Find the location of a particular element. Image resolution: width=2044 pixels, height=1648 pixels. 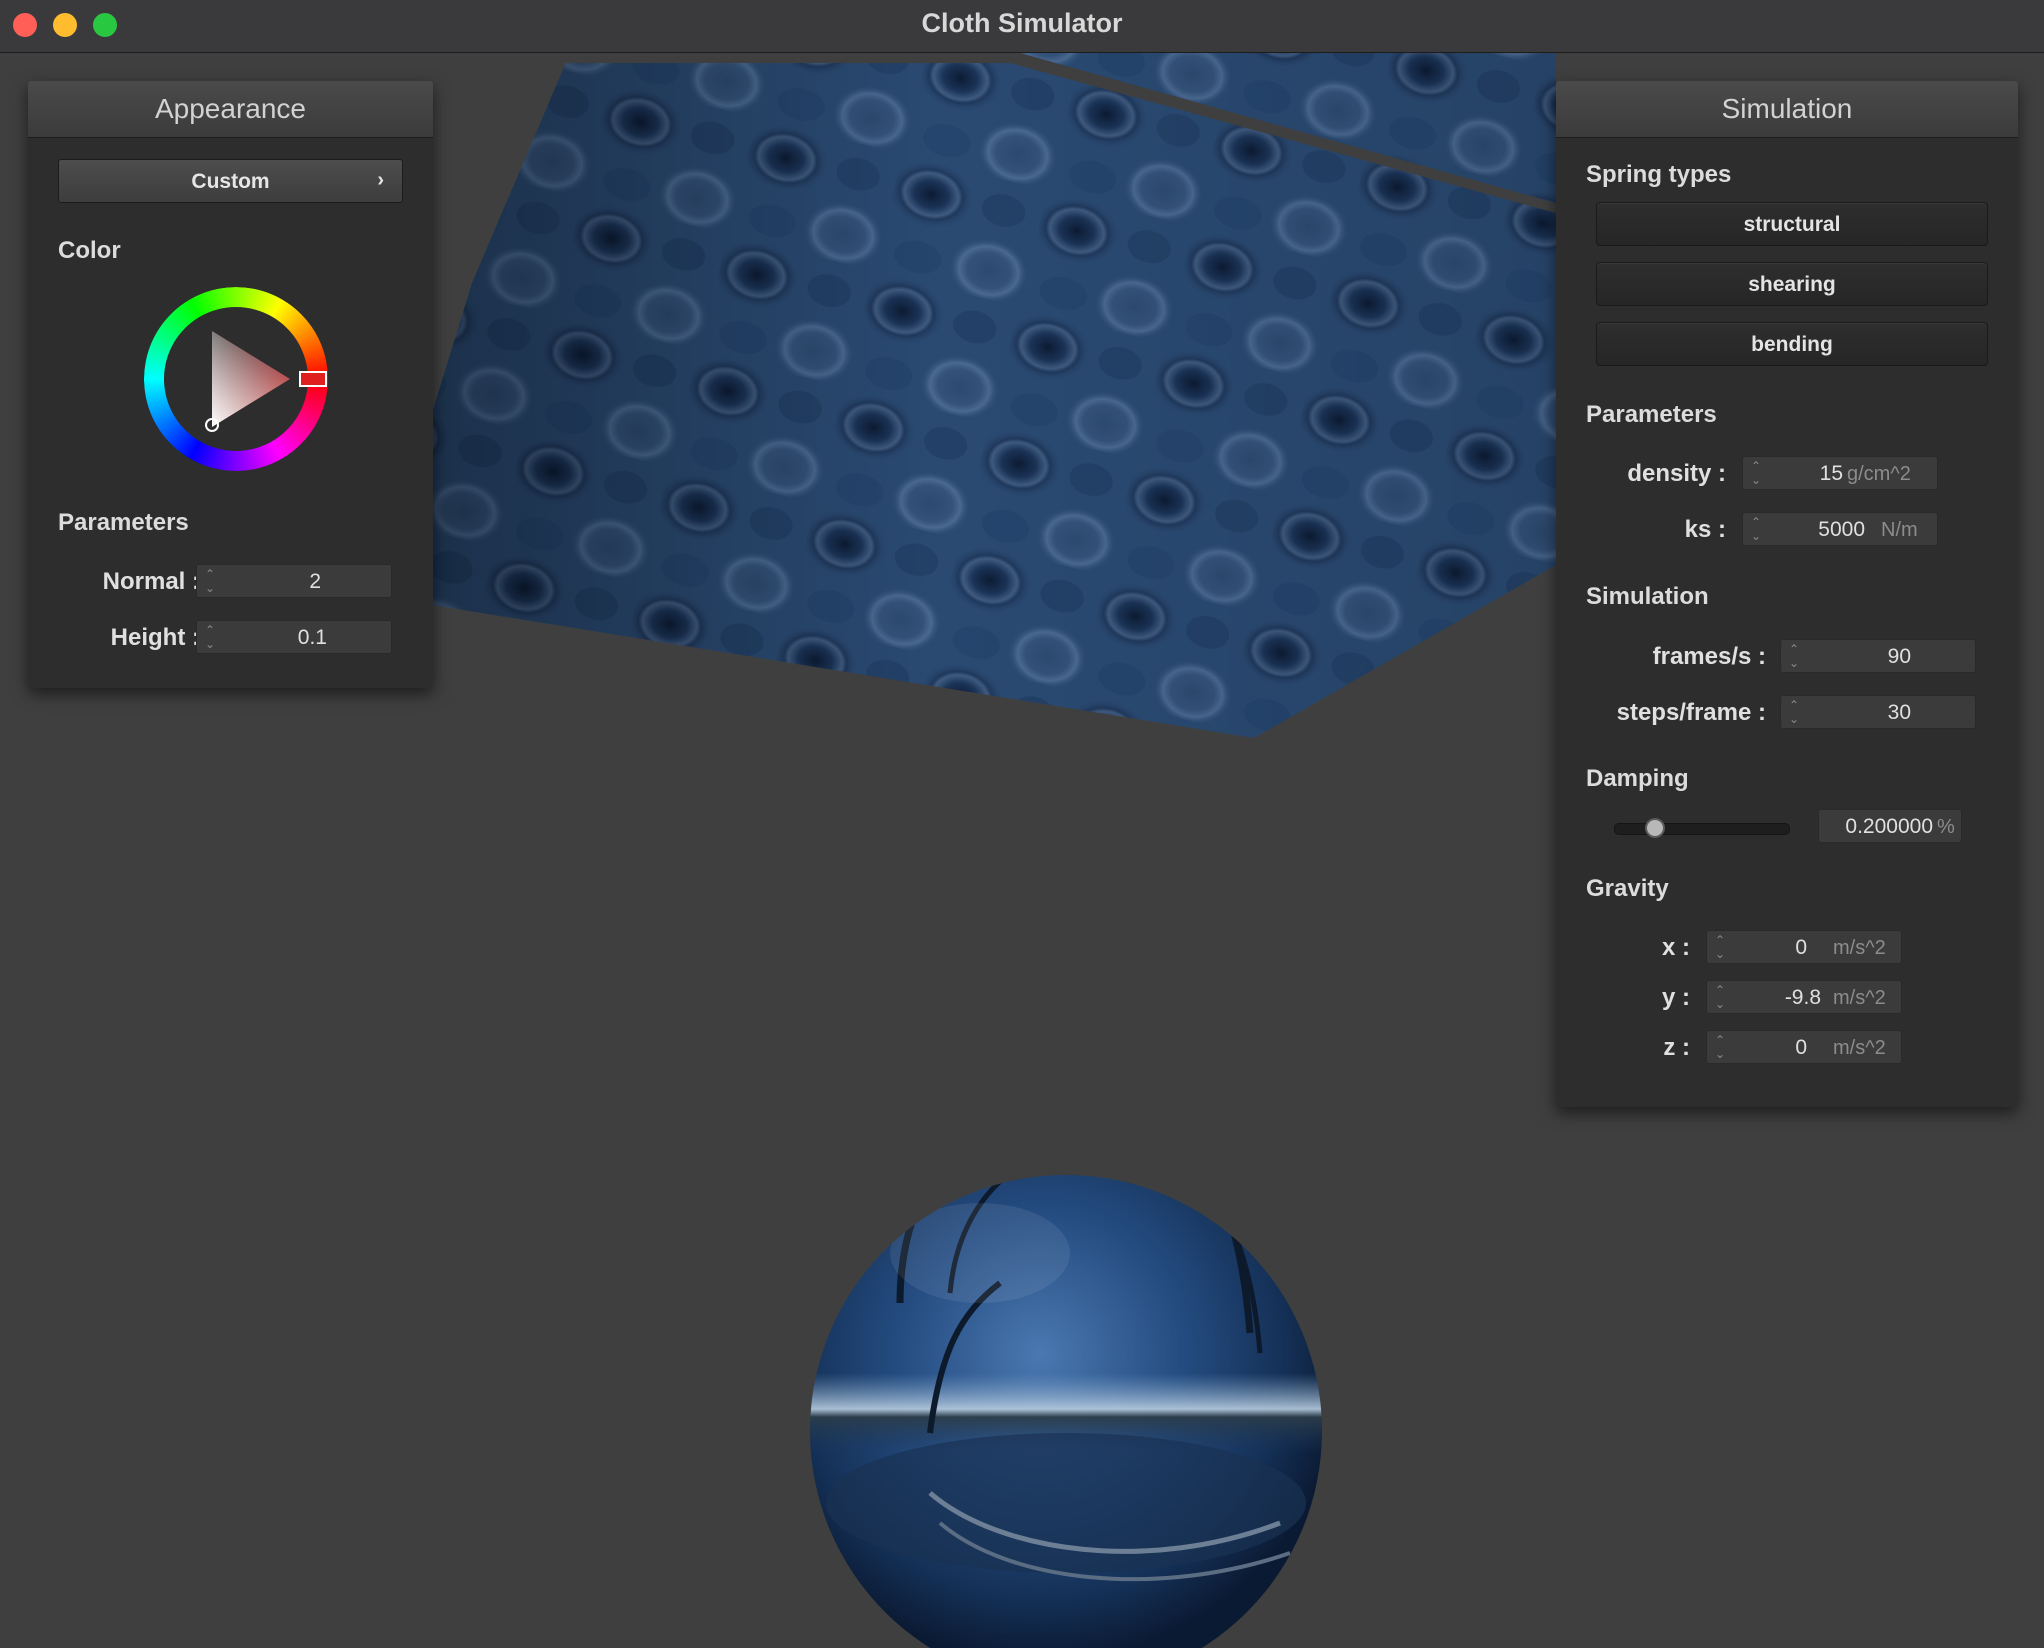

hue-selector-handle is located at coordinates (313, 379).